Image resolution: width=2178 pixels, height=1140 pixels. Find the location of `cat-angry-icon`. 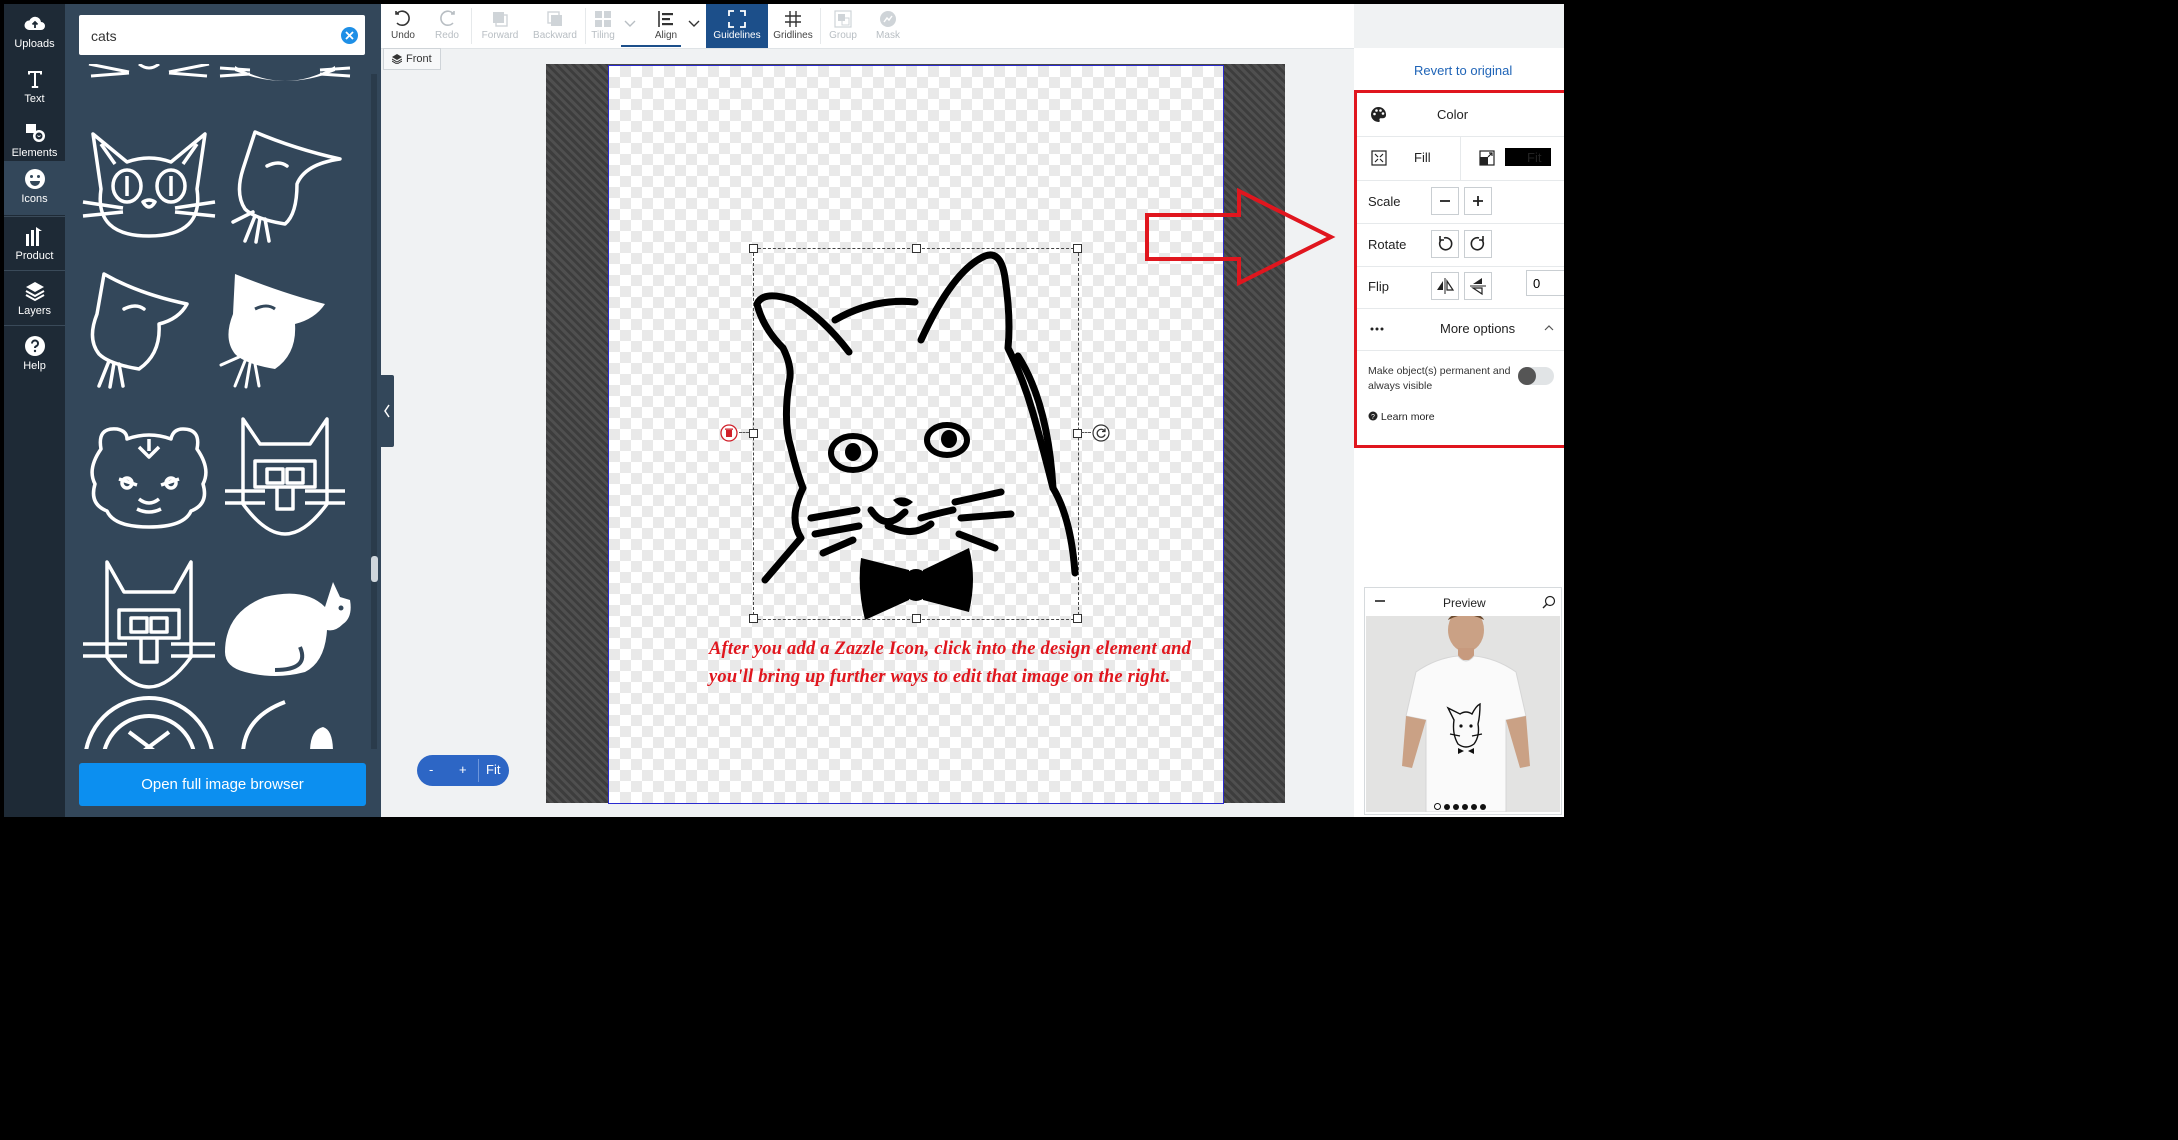

cat-angry-icon is located at coordinates (149, 478).